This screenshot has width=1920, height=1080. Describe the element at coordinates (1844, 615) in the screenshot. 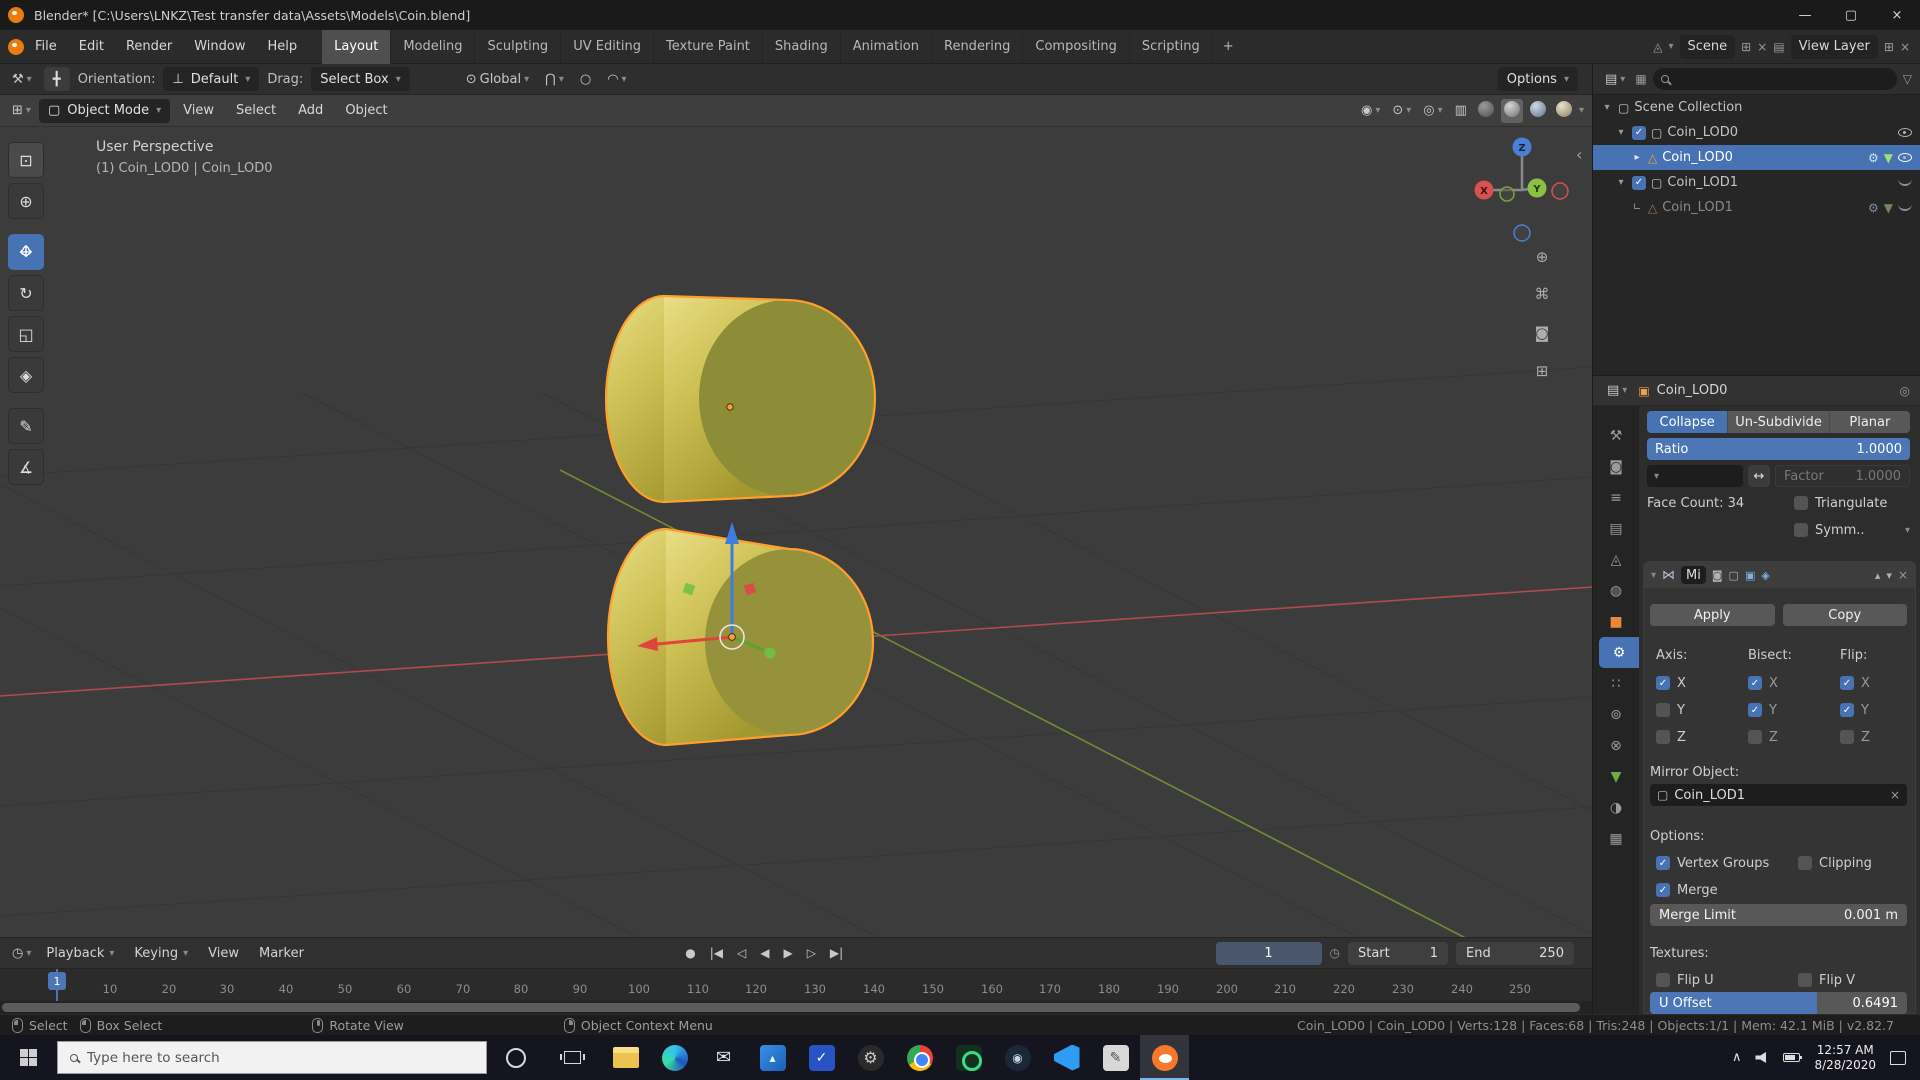

I see `copy-button: Copy` at that location.